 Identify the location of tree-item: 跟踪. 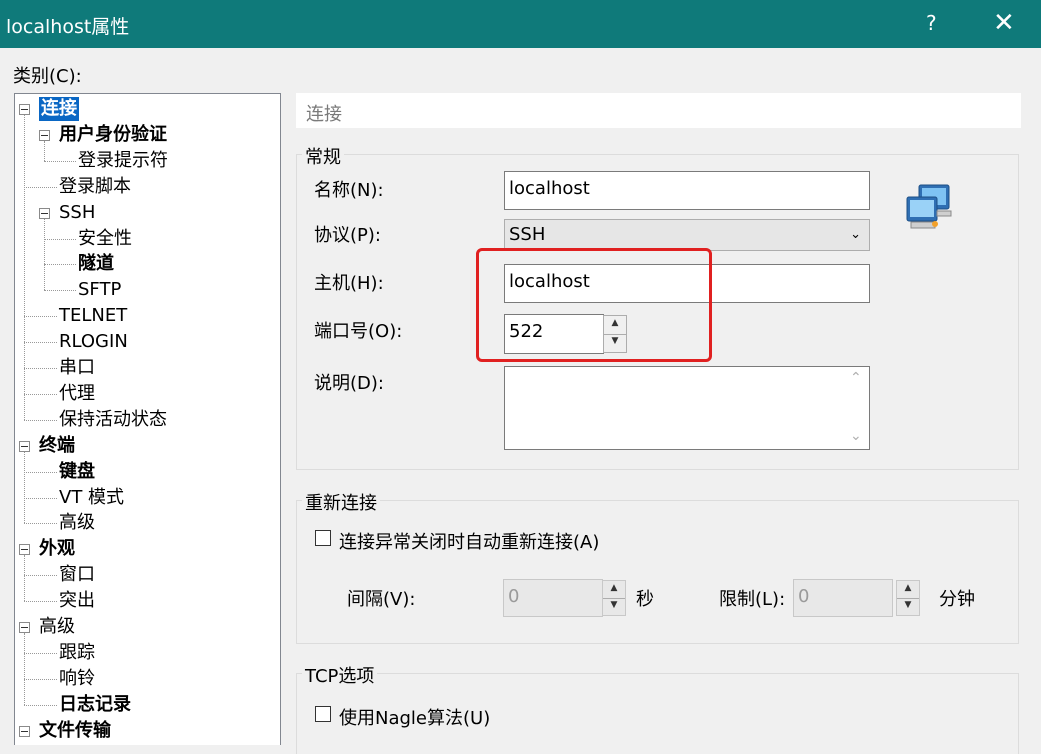
(77, 653).